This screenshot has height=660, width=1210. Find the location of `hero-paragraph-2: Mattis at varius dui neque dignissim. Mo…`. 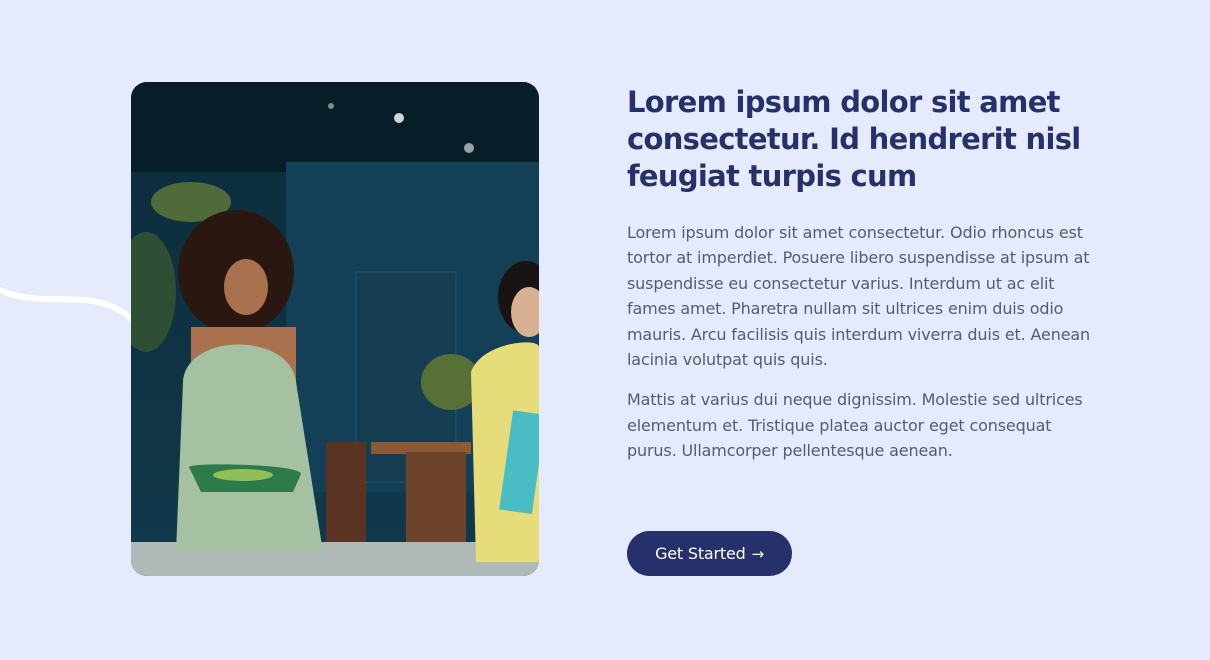

hero-paragraph-2: Mattis at varius dui neque dignissim. Mo… is located at coordinates (855, 425).